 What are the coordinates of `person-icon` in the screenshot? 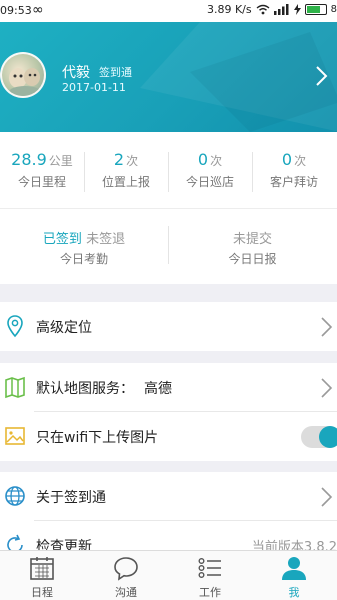 It's located at (294, 568).